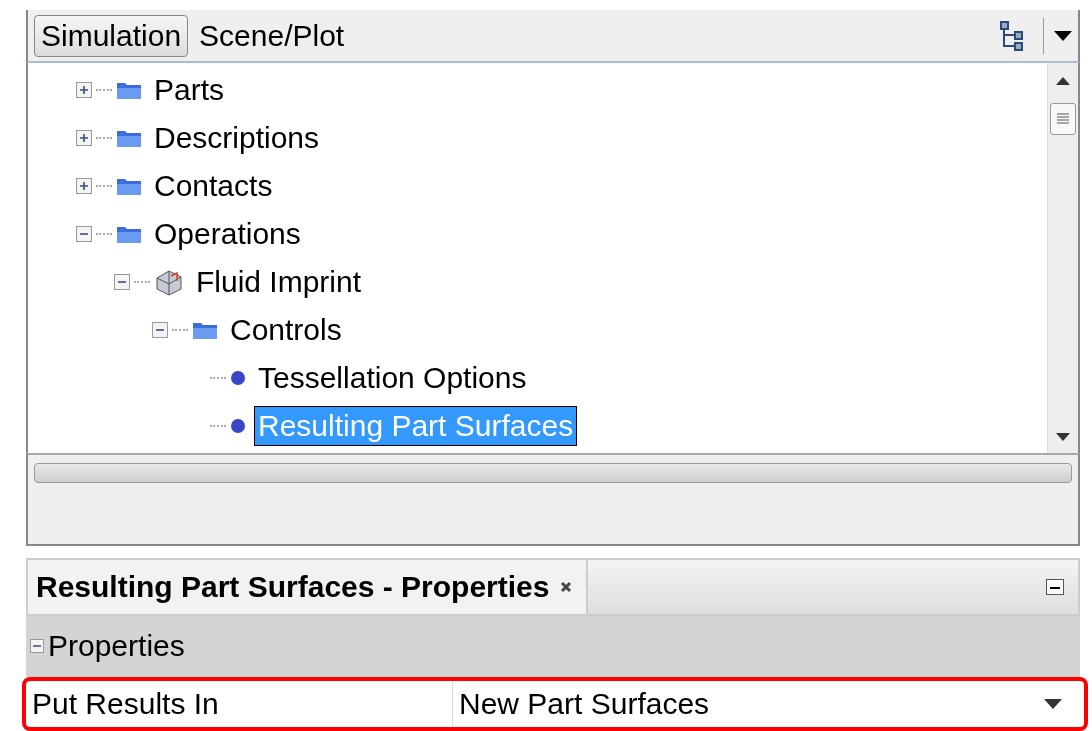  I want to click on tree-item: Contacts, so click(213, 186).